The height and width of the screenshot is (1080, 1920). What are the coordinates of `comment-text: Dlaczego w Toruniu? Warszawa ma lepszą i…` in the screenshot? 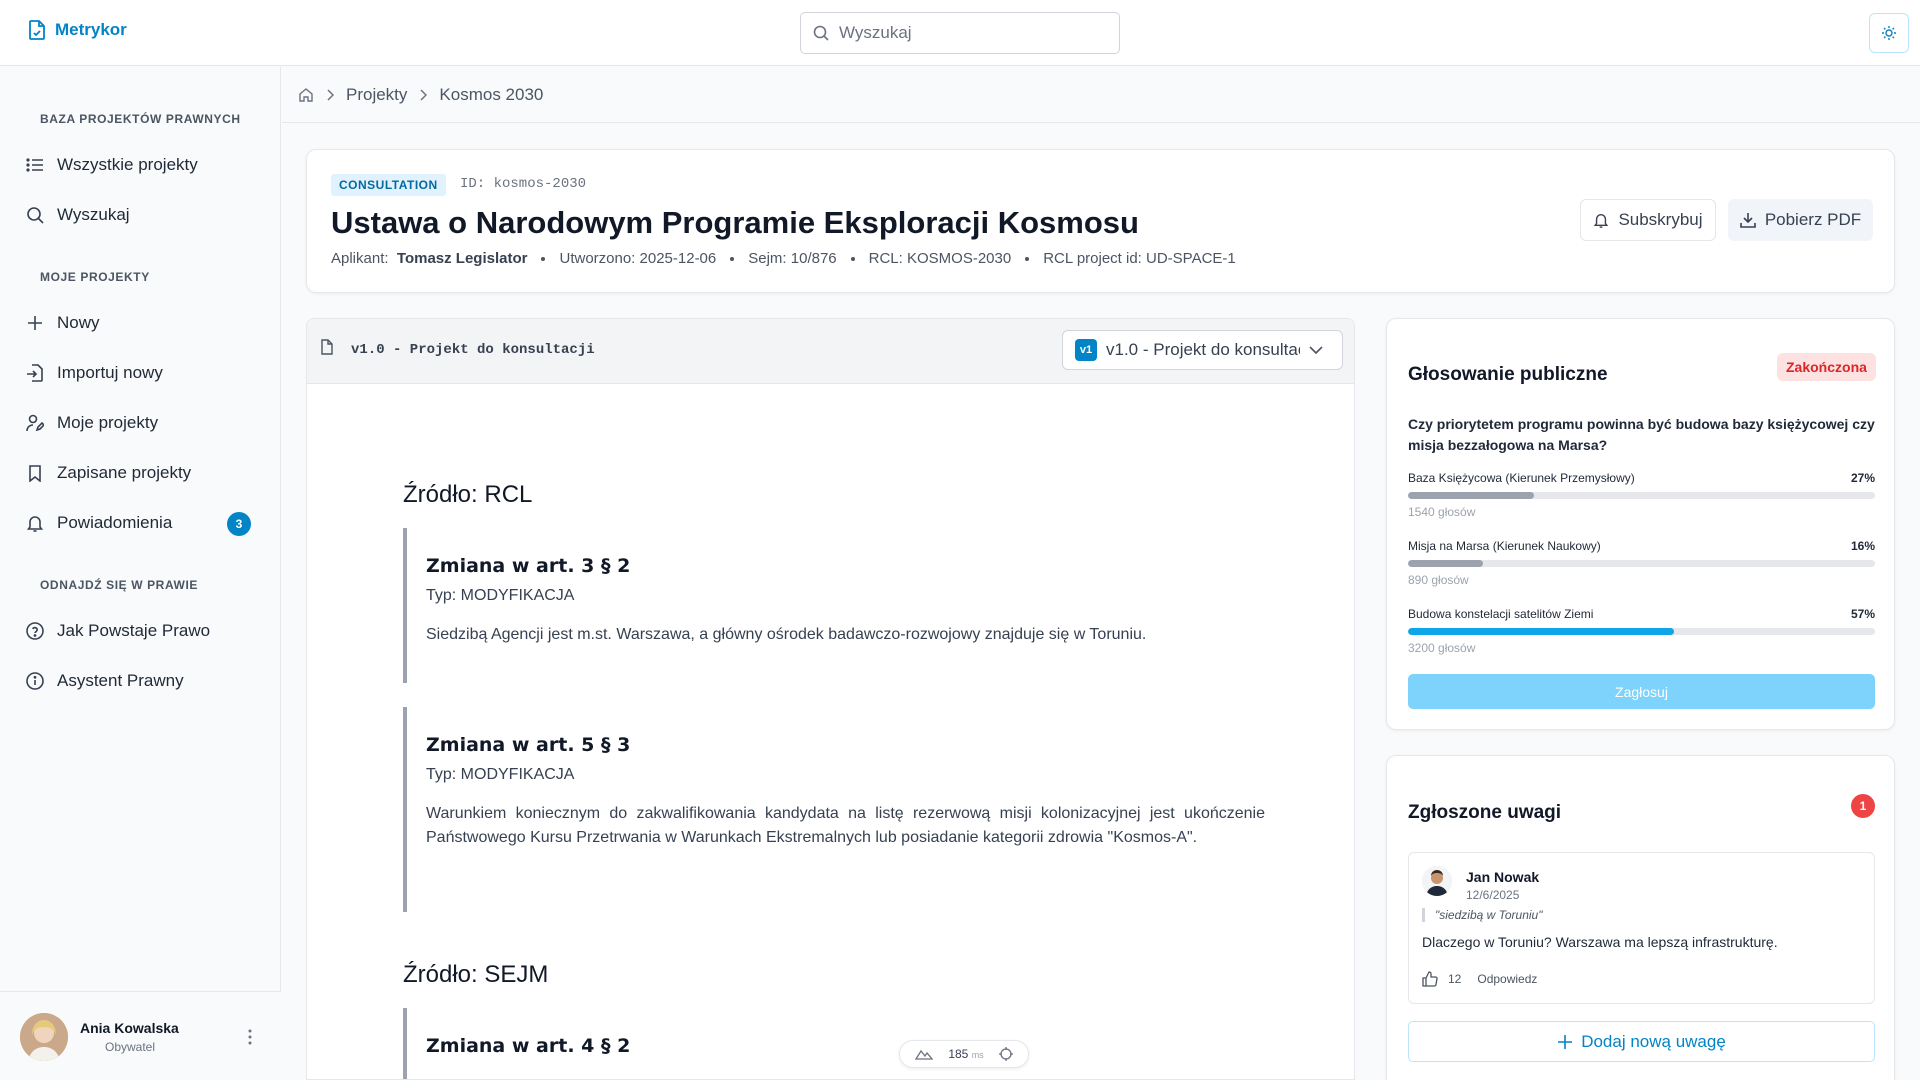 It's located at (1600, 942).